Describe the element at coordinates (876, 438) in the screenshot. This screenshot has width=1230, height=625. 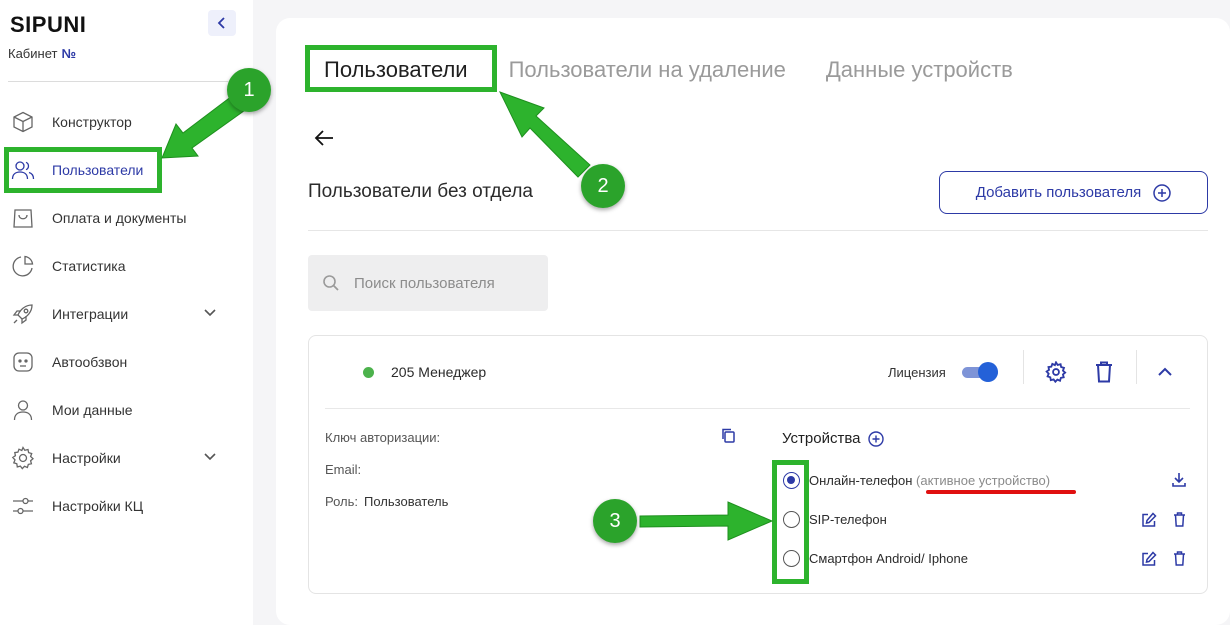
I see `add-device-button` at that location.